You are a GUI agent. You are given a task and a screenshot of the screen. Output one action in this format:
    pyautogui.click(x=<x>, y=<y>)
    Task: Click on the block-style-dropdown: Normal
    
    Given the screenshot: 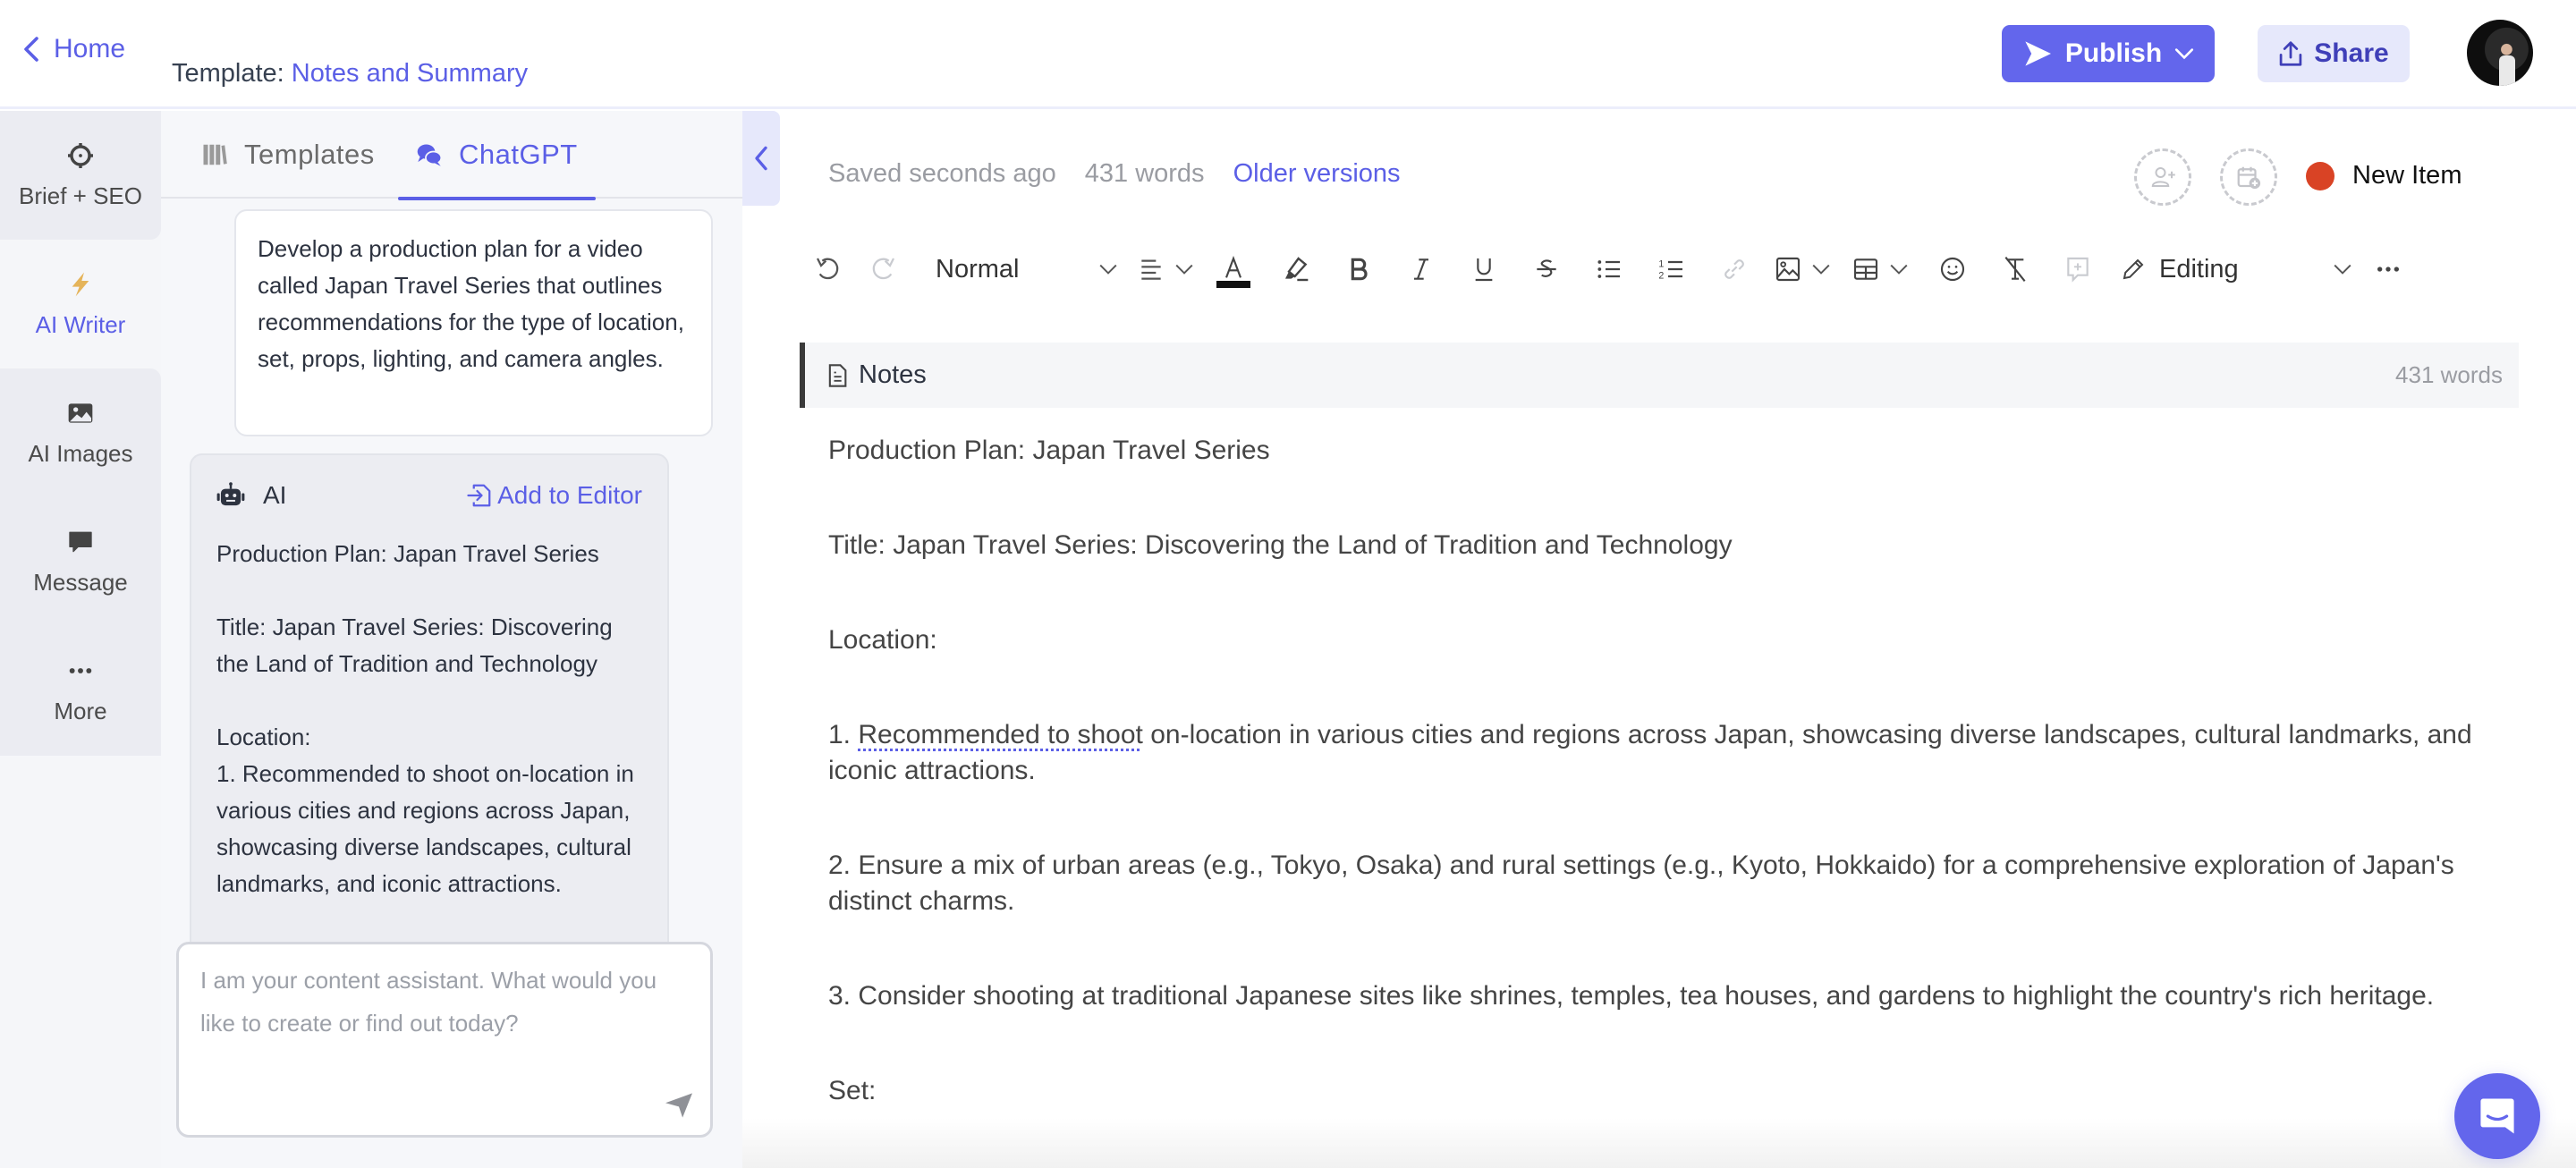 What is the action you would take?
    pyautogui.click(x=1021, y=269)
    